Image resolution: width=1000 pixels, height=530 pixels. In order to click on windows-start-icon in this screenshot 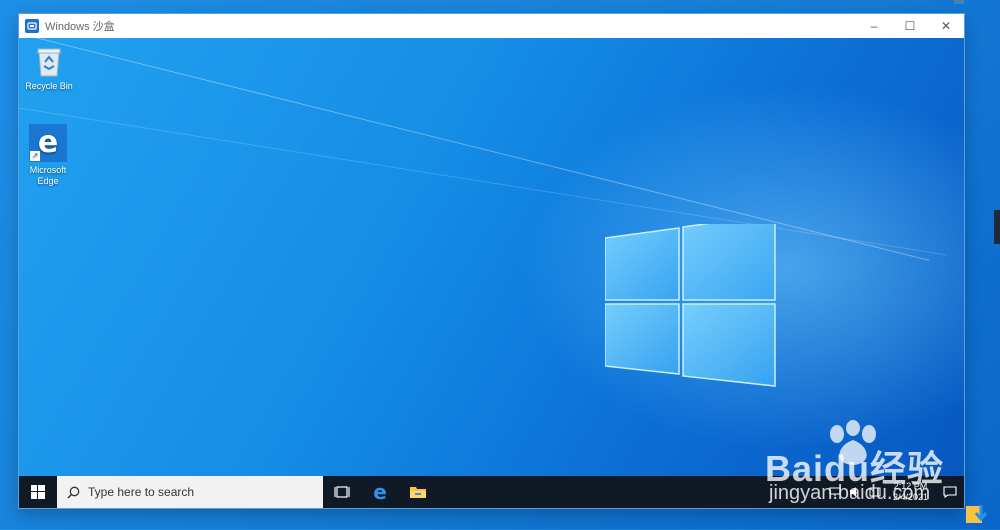, I will do `click(38, 492)`.